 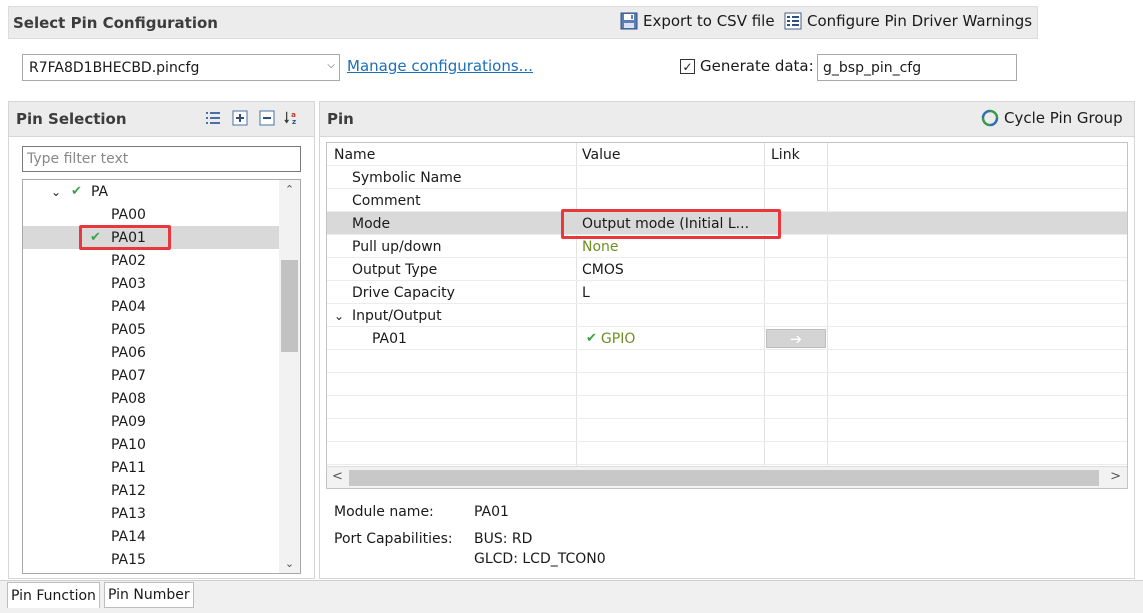 I want to click on tree-item-label: PA05, so click(x=128, y=329).